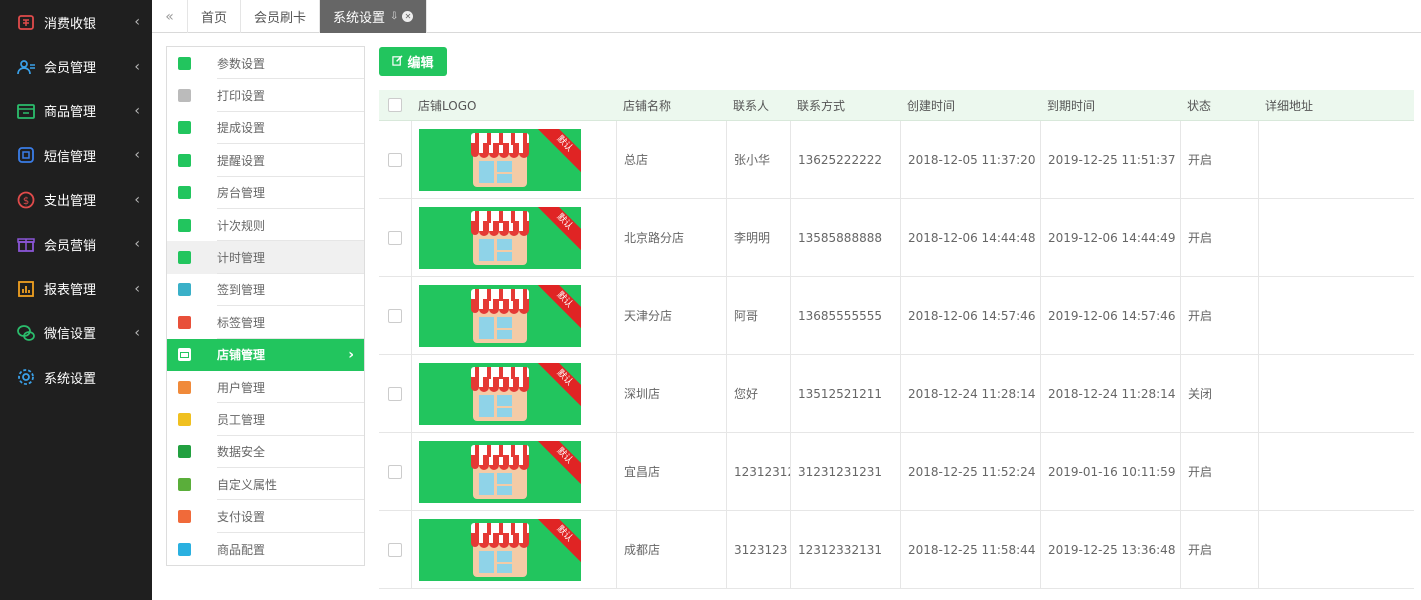 This screenshot has height=600, width=1421. What do you see at coordinates (70, 246) in the screenshot?
I see `sidebar-item-label: 会员营销` at bounding box center [70, 246].